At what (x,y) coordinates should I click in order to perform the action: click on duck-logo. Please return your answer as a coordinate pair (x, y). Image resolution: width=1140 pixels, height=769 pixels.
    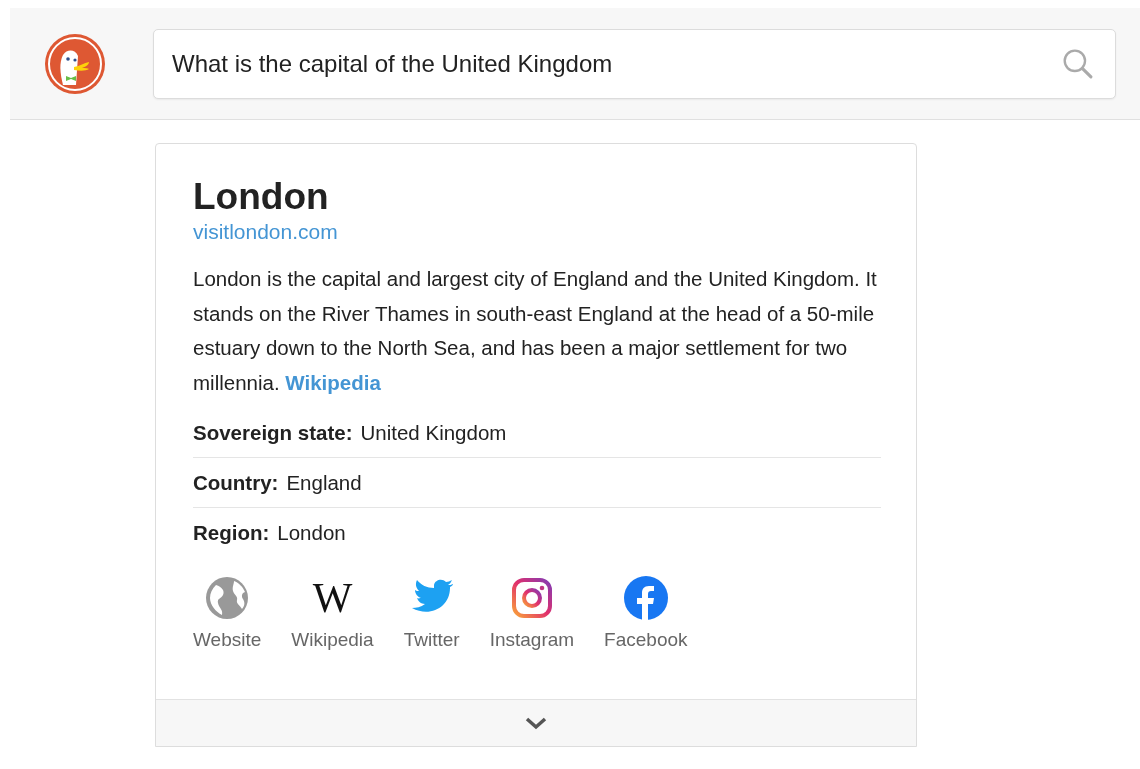
    Looking at the image, I should click on (75, 63).